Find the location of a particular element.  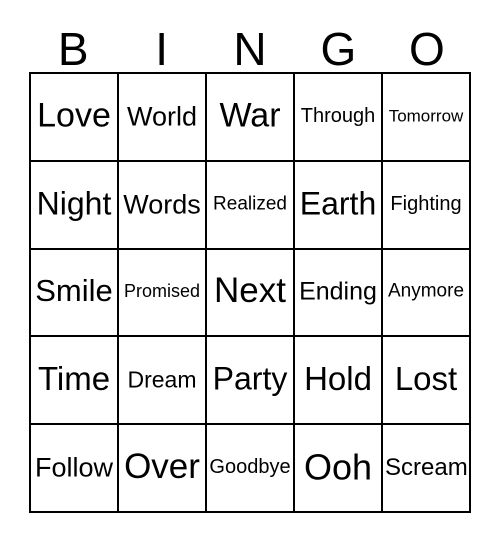

bingo-cell-label: Words is located at coordinates (162, 203).